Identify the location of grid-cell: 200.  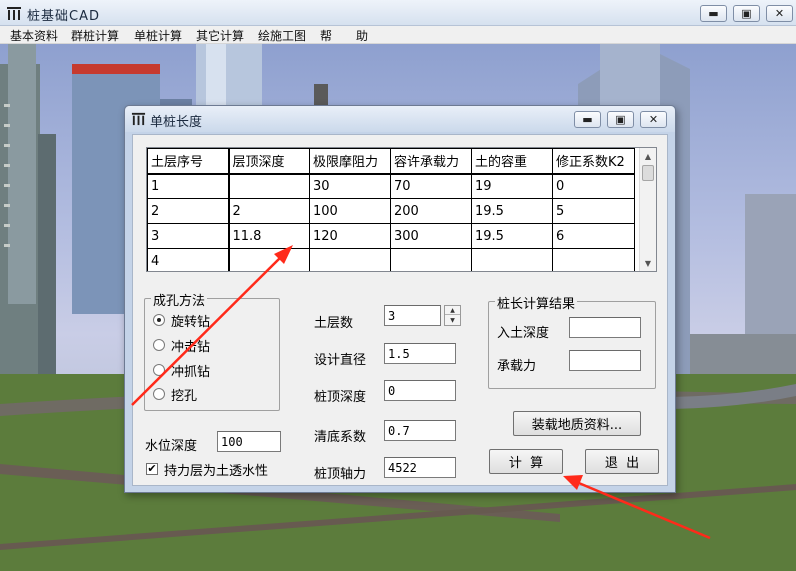
(431, 211).